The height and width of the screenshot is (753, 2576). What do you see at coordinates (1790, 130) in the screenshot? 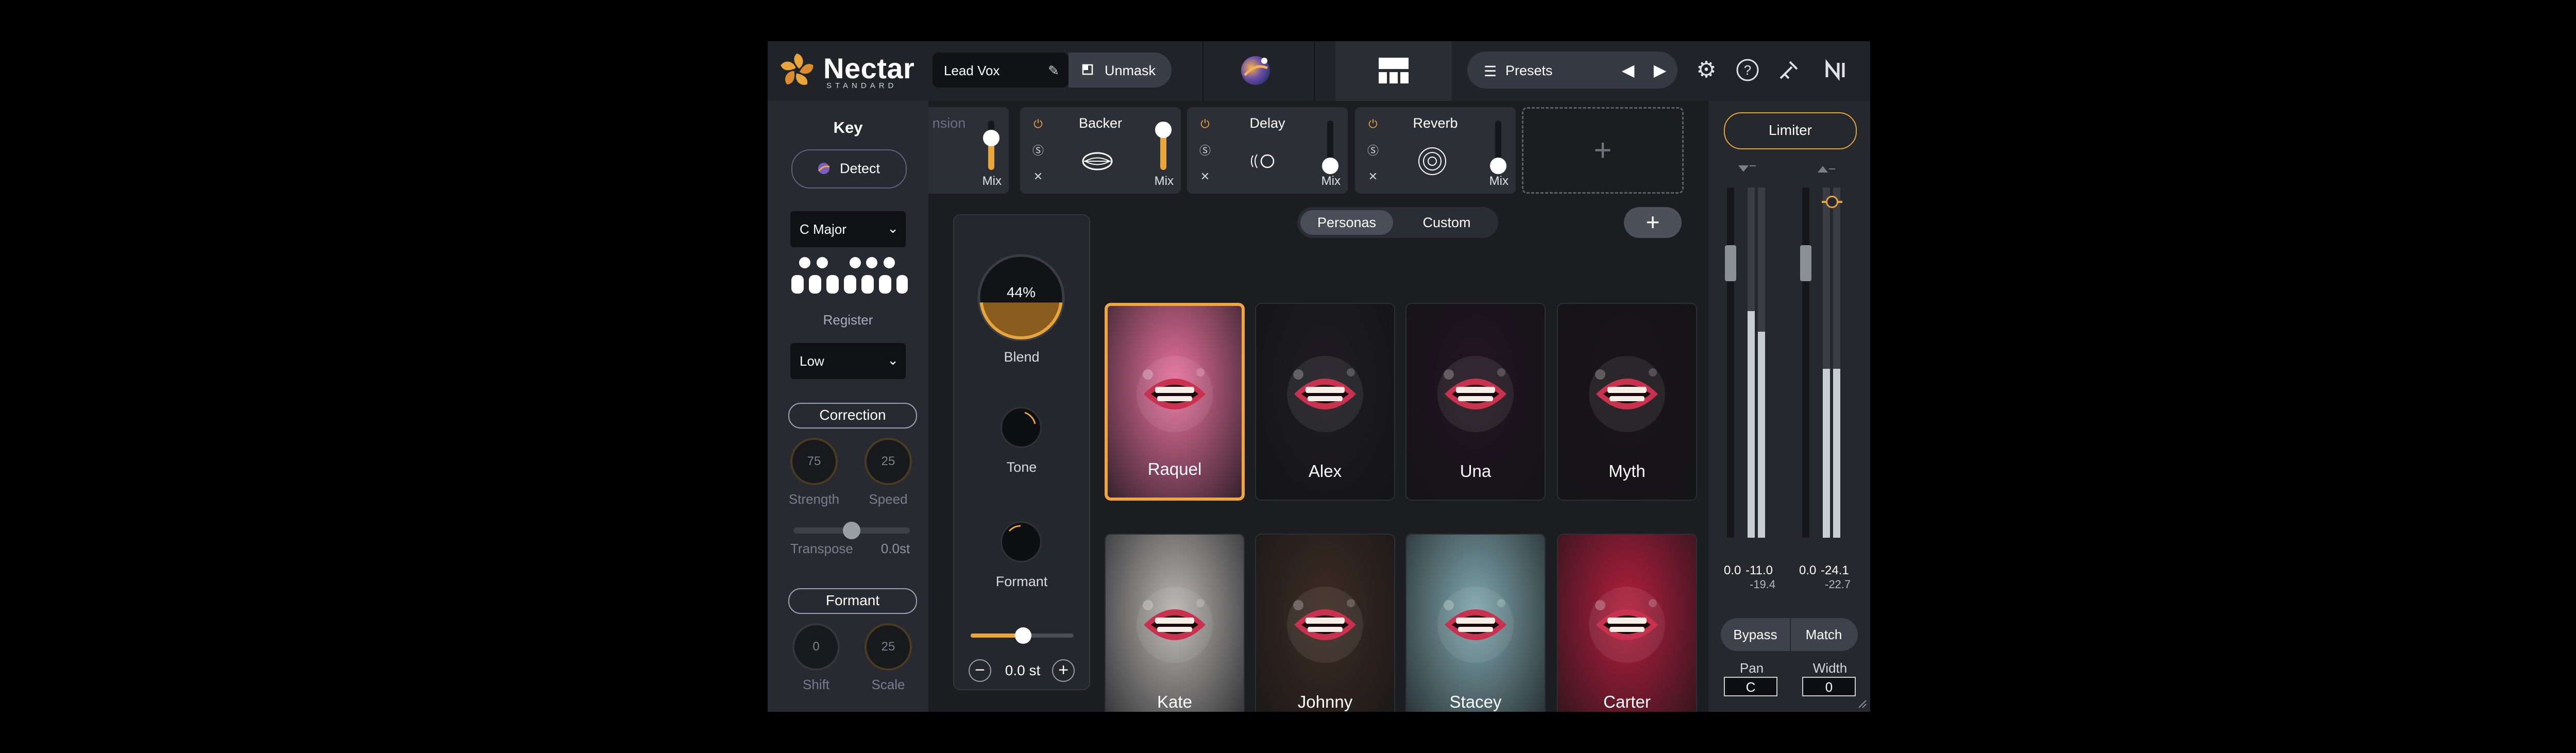
I see `limiter-button: Limiter` at bounding box center [1790, 130].